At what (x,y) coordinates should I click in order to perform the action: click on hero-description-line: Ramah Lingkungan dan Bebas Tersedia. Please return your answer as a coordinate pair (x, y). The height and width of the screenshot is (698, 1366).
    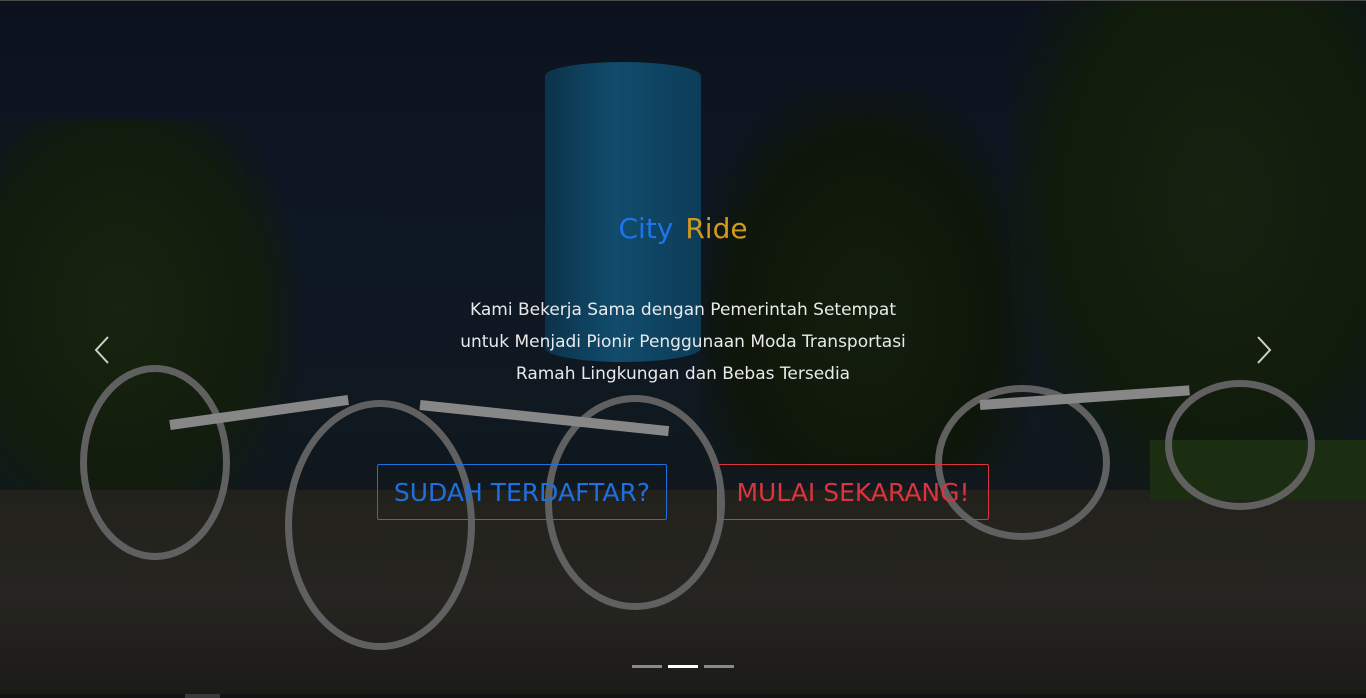
    Looking at the image, I should click on (683, 374).